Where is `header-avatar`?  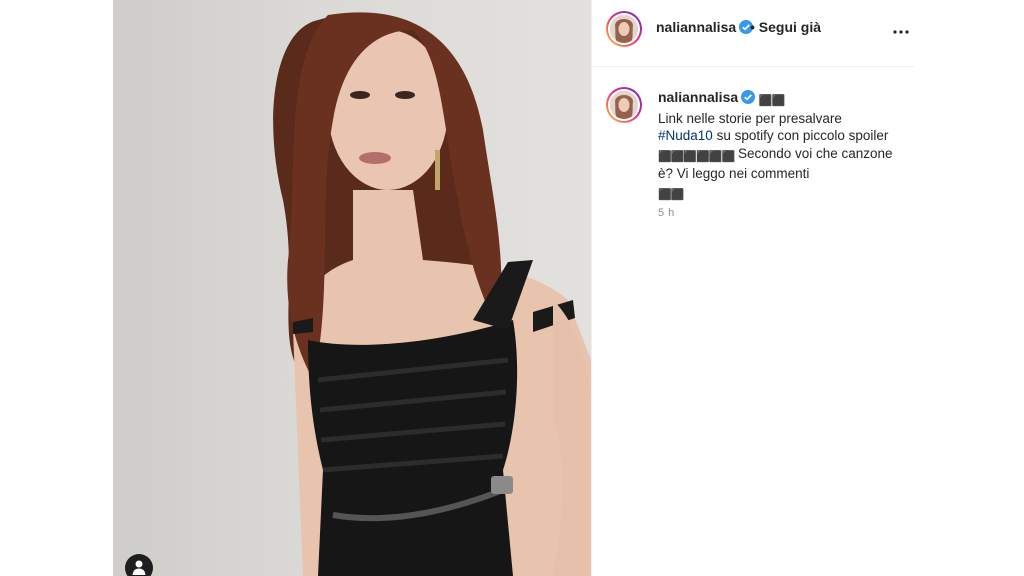
header-avatar is located at coordinates (624, 29).